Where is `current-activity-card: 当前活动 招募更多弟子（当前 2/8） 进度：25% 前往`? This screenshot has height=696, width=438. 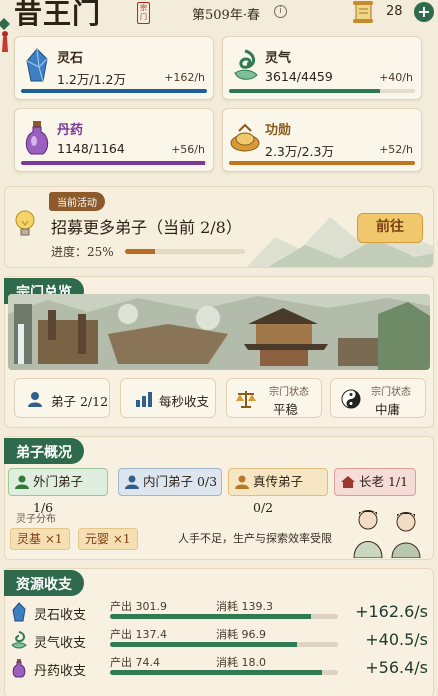 current-activity-card: 当前活动 招募更多弟子（当前 2/8） 进度：25% 前往 is located at coordinates (219, 227).